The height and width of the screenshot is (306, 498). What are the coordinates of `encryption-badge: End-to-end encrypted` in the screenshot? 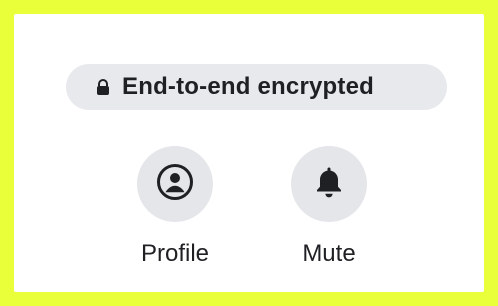 It's located at (256, 87).